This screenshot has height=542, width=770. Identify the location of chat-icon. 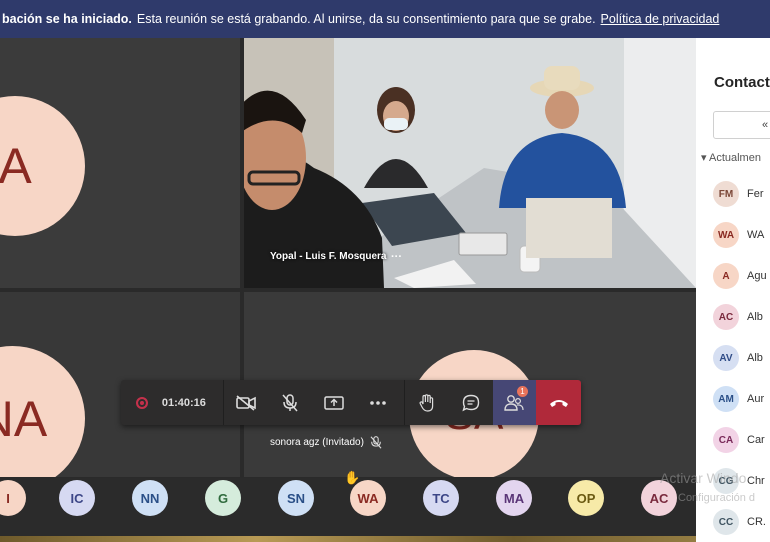
(471, 402).